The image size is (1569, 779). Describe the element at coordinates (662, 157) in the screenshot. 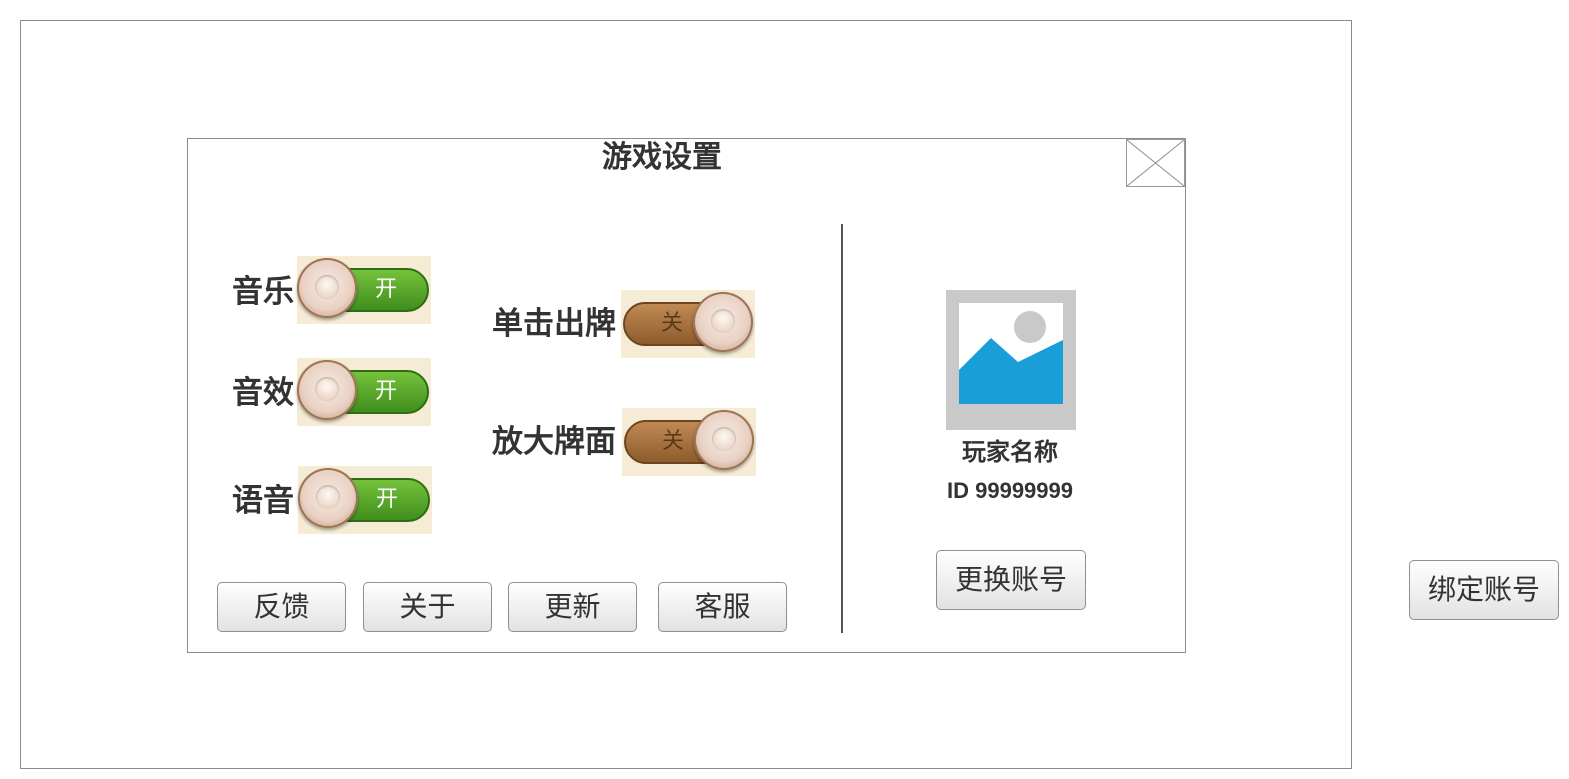

I see `dialog-title: 游戏设置` at that location.